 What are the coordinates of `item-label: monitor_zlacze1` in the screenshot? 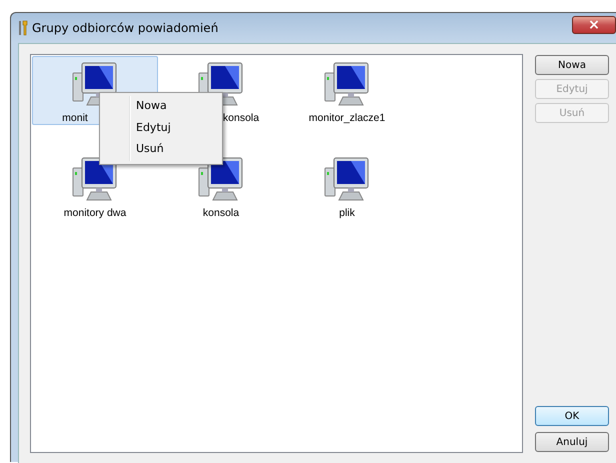 It's located at (347, 118).